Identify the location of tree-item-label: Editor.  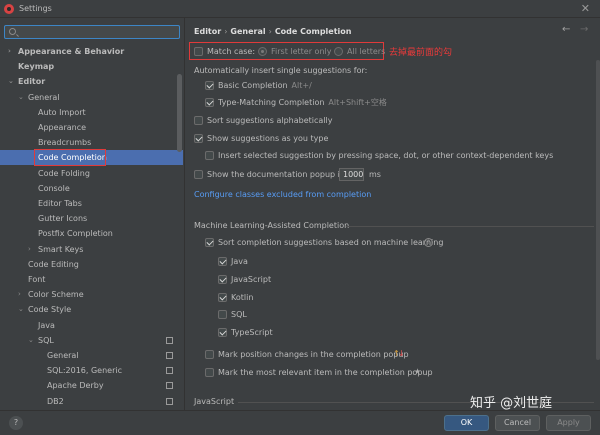
(32, 81).